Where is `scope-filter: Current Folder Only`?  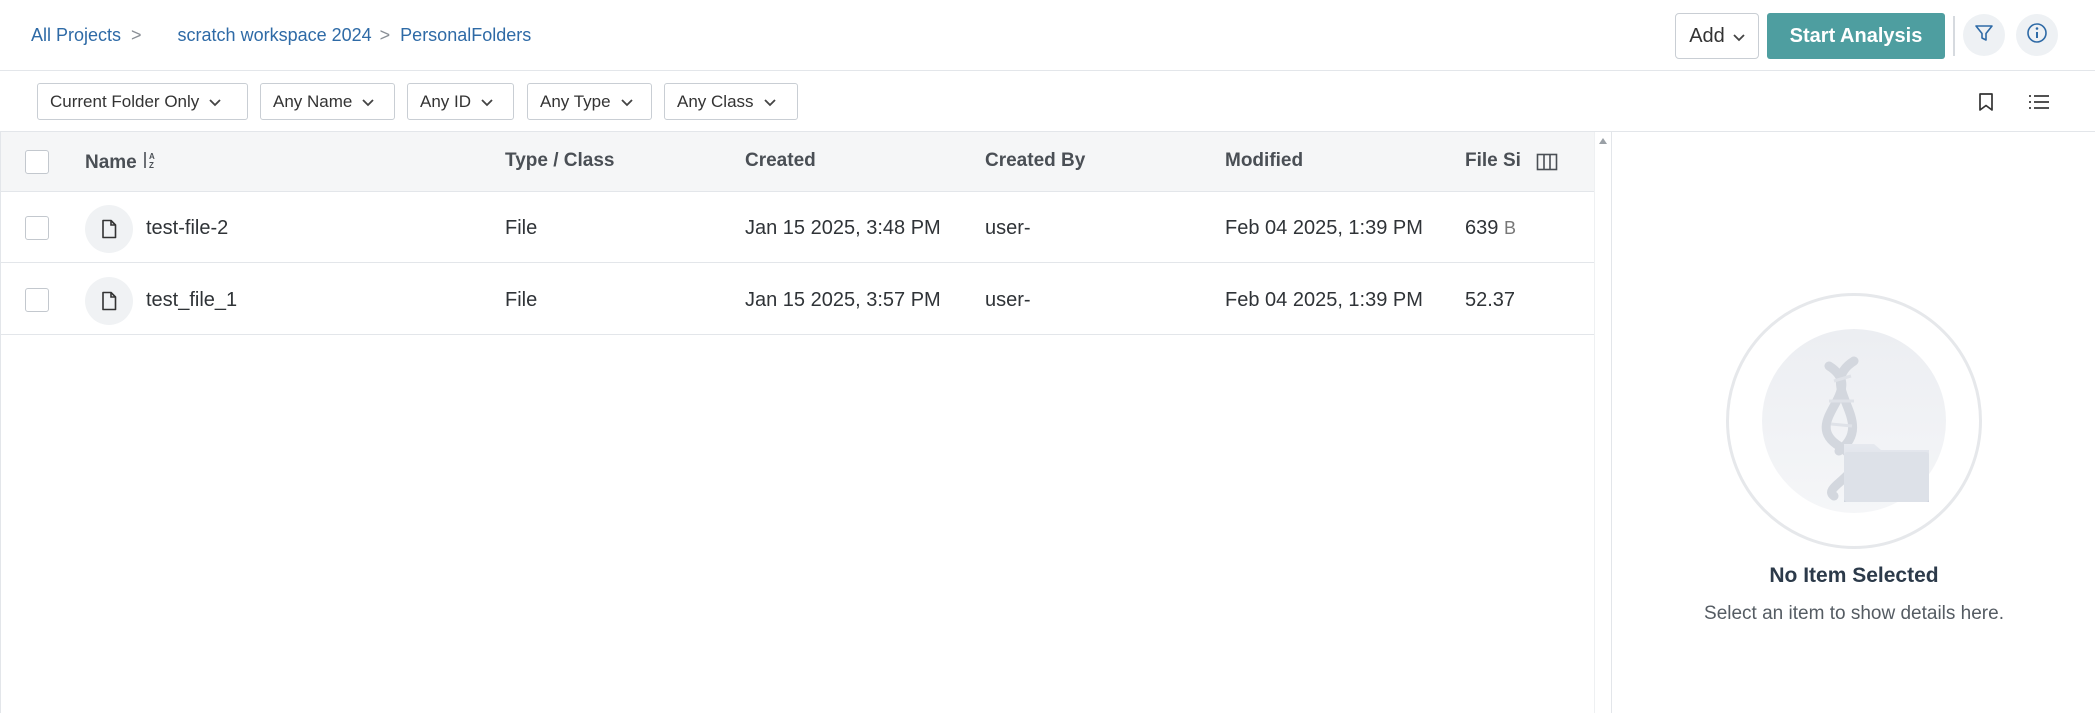
scope-filter: Current Folder Only is located at coordinates (142, 101).